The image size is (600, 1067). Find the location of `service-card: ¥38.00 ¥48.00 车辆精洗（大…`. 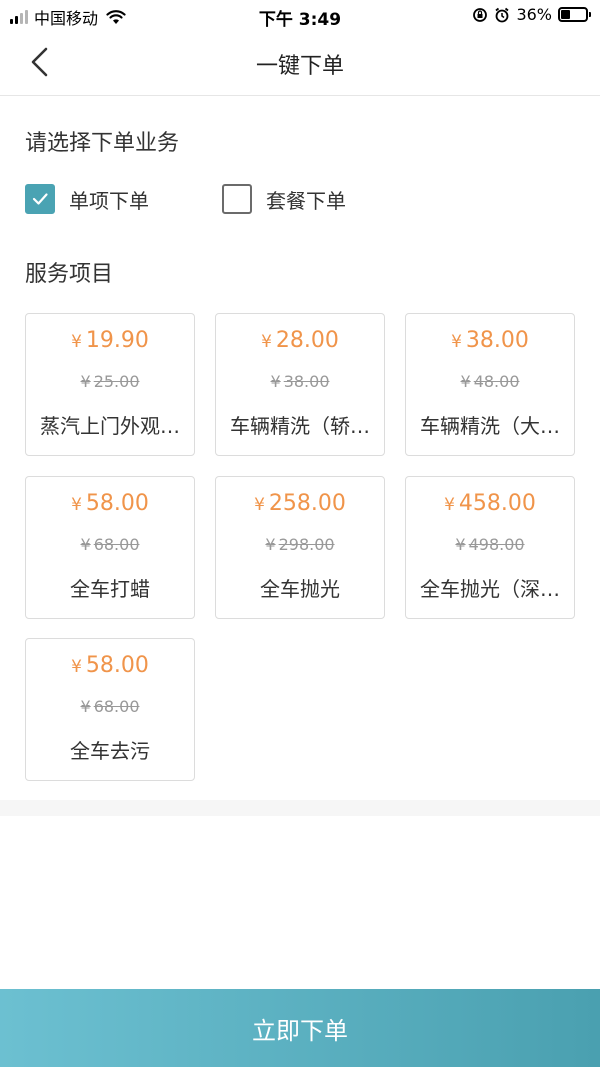

service-card: ¥38.00 ¥48.00 车辆精洗（大… is located at coordinates (490, 384).